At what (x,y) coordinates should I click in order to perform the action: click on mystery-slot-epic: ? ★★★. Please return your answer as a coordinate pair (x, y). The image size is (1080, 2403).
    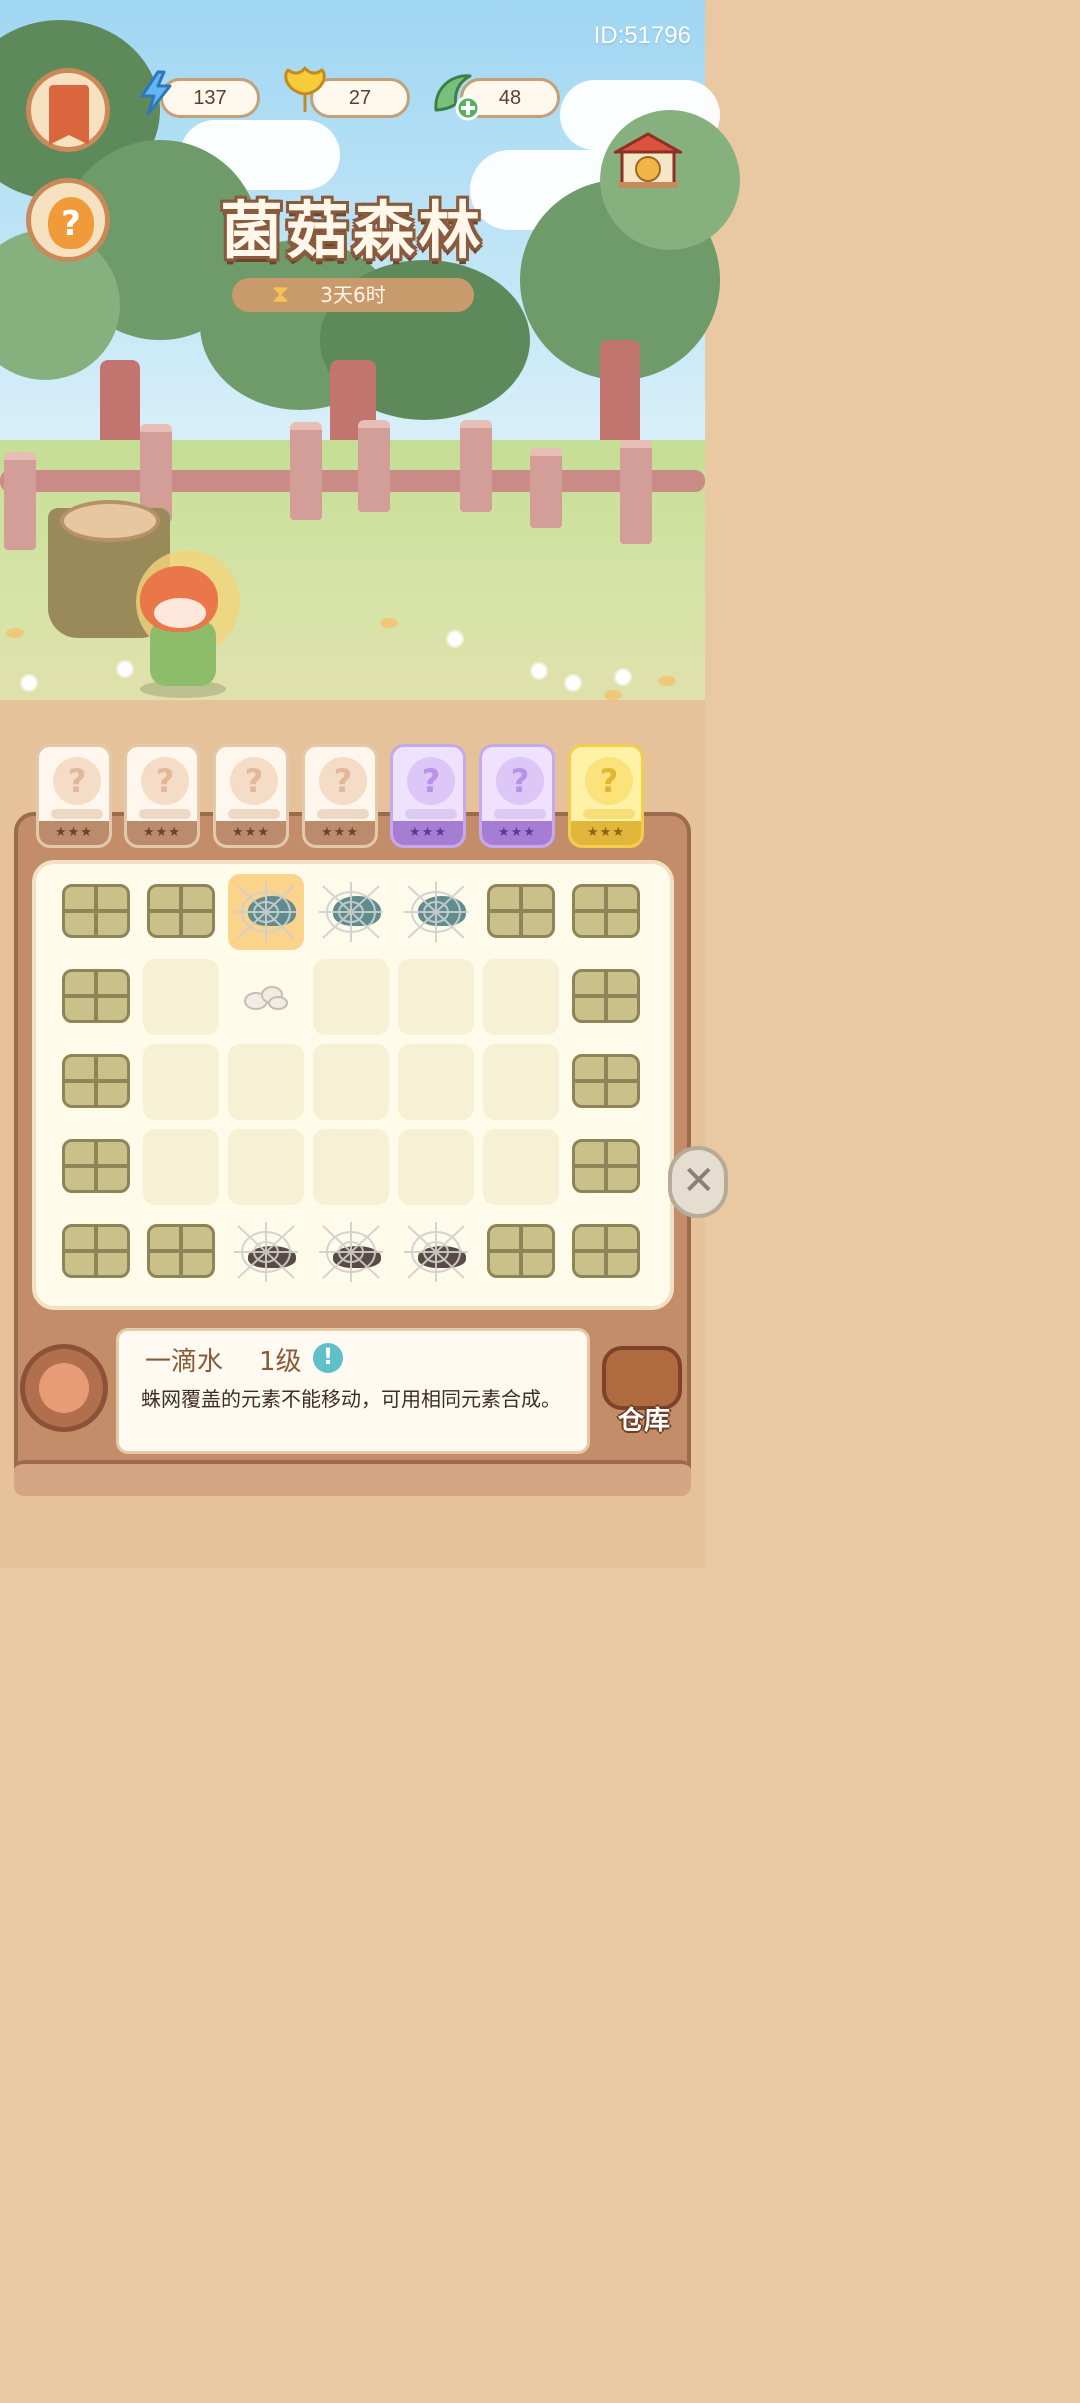
    Looking at the image, I should click on (606, 796).